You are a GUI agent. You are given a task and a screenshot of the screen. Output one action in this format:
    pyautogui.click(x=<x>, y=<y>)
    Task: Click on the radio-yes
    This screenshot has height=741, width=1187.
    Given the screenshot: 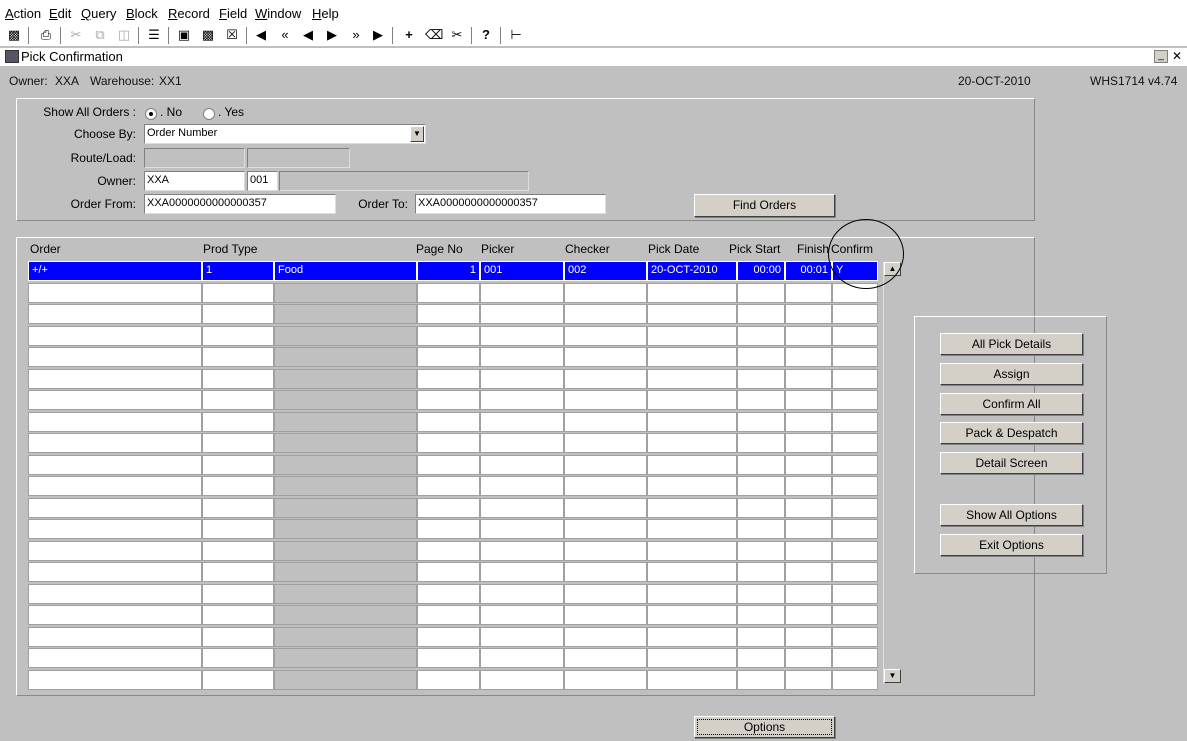 What is the action you would take?
    pyautogui.click(x=209, y=114)
    